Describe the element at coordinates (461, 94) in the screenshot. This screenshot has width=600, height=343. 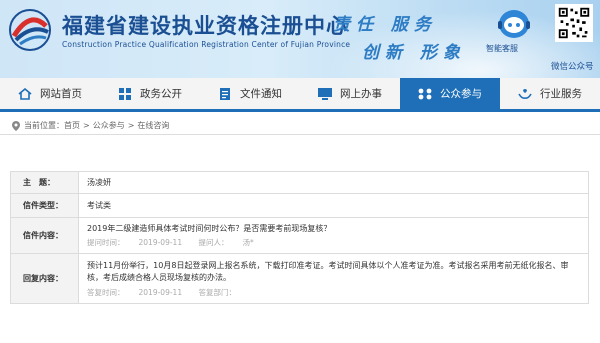
I see `nav-public-participation-label: 公众参与` at that location.